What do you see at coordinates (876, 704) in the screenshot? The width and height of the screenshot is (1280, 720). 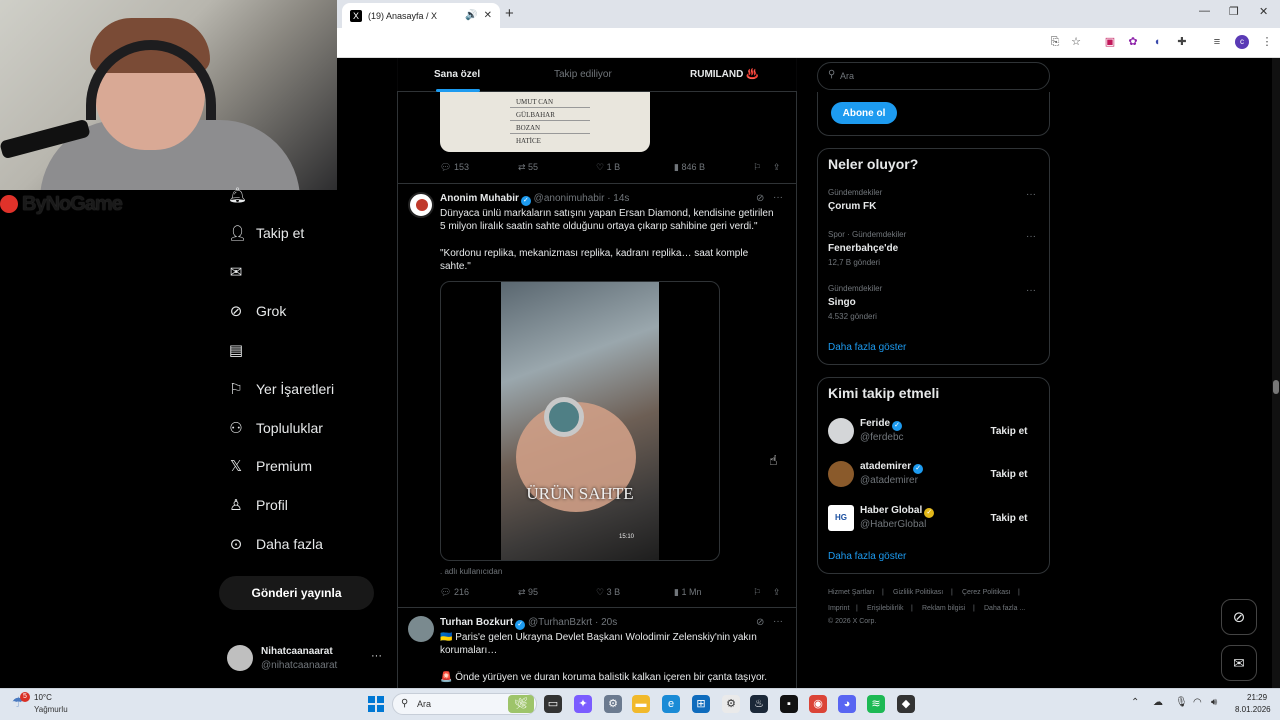 I see `spotify-icon: ≋` at bounding box center [876, 704].